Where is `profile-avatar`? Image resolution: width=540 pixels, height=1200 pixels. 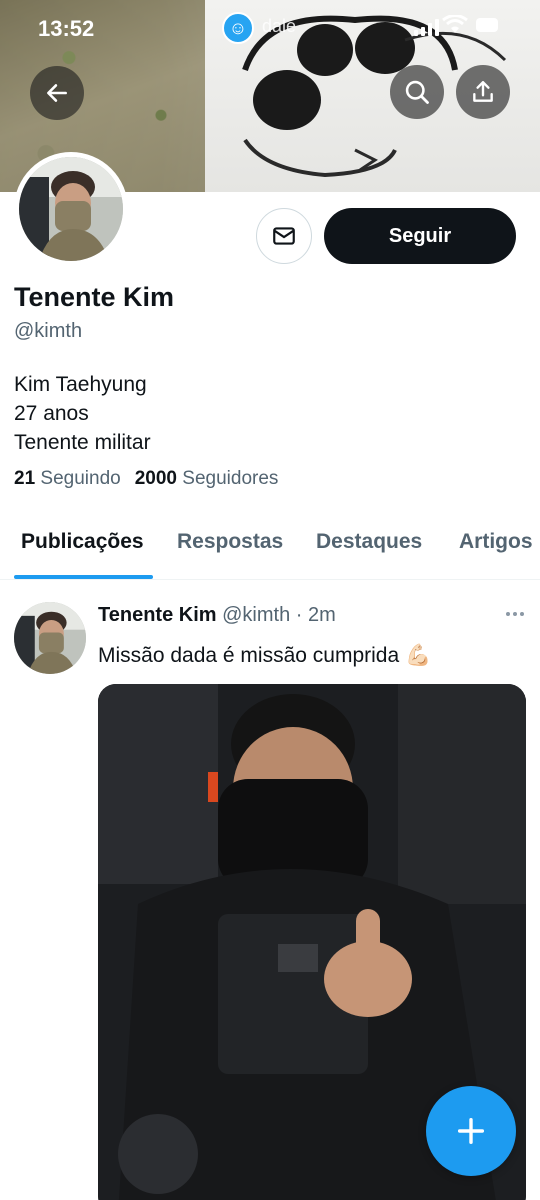 profile-avatar is located at coordinates (71, 209).